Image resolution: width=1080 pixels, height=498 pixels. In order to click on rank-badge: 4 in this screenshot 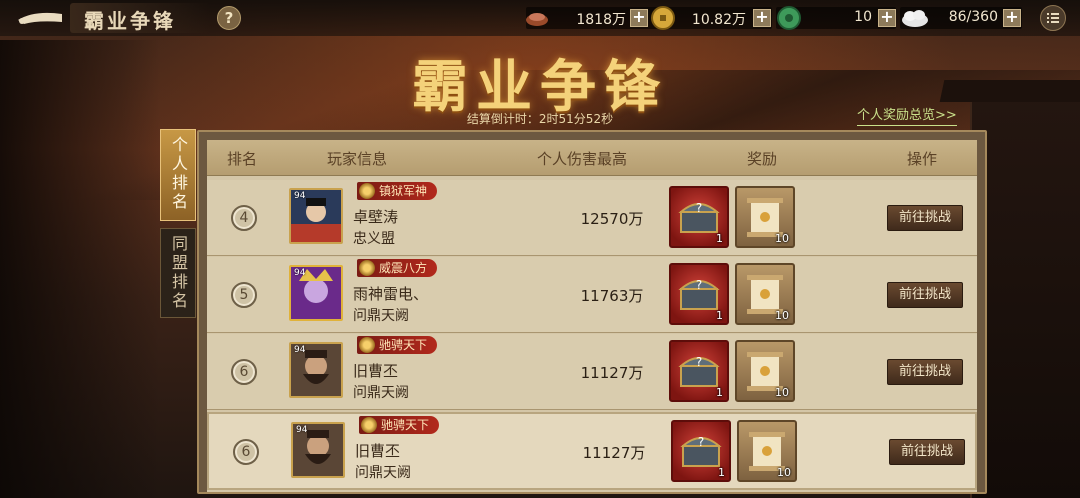, I will do `click(244, 218)`.